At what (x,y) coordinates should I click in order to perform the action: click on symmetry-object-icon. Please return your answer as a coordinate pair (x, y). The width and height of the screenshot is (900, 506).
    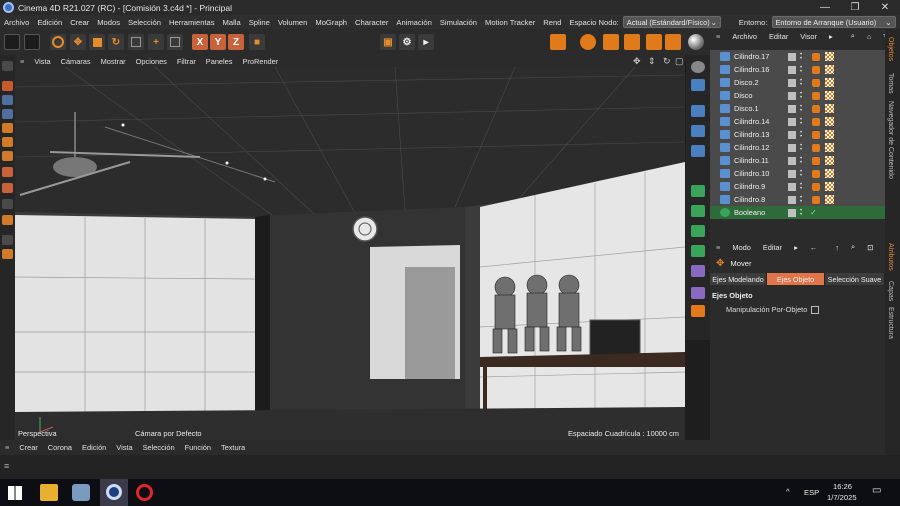
    Looking at the image, I should click on (698, 231).